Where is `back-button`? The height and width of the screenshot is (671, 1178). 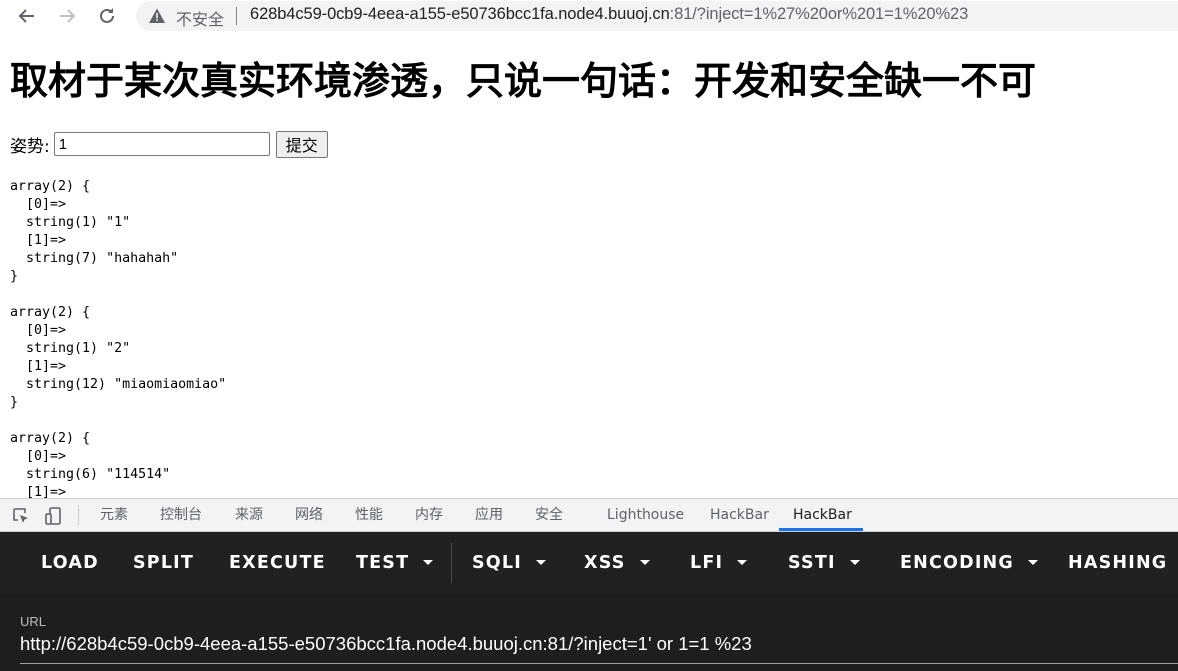 back-button is located at coordinates (27, 16).